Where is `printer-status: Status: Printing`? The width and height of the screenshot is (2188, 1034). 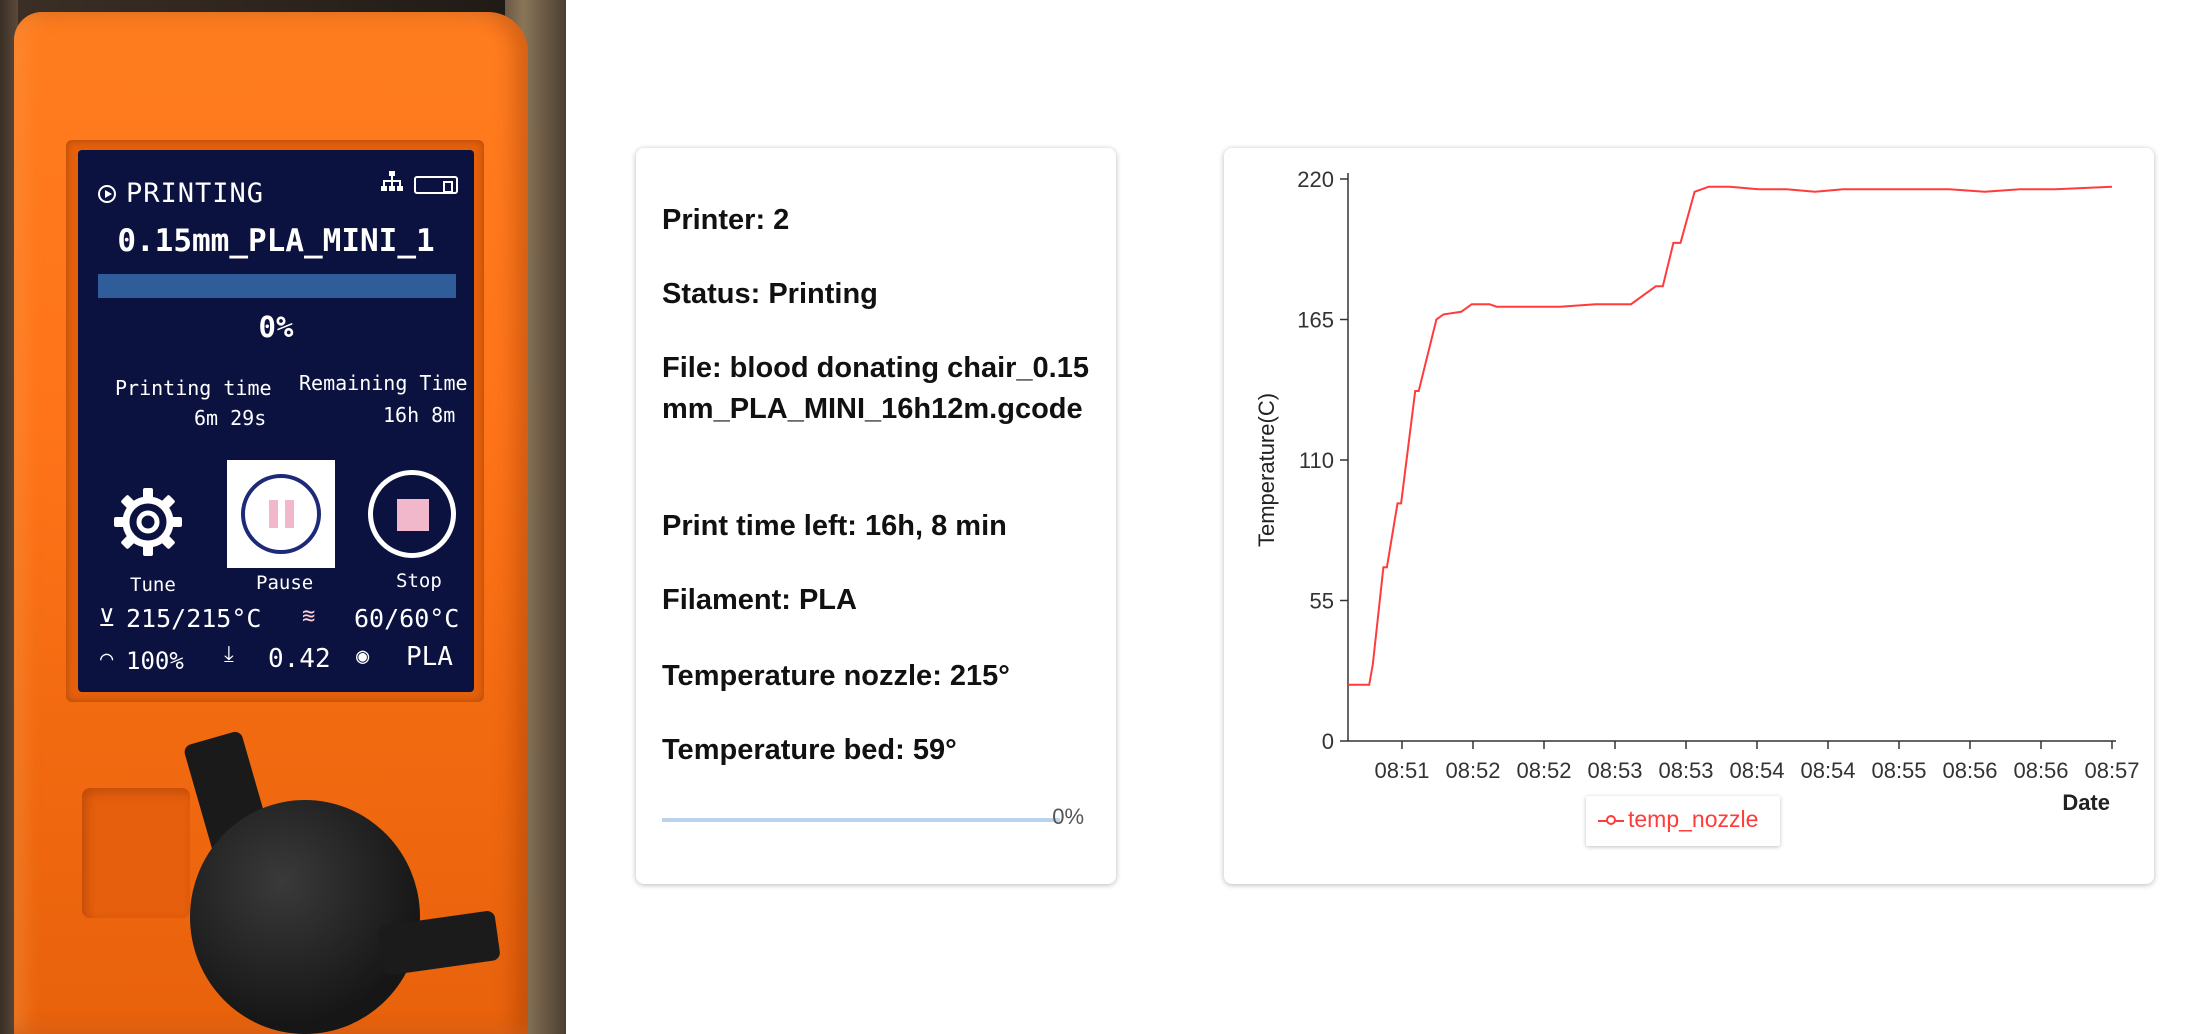
printer-status: Status: Printing is located at coordinates (770, 294).